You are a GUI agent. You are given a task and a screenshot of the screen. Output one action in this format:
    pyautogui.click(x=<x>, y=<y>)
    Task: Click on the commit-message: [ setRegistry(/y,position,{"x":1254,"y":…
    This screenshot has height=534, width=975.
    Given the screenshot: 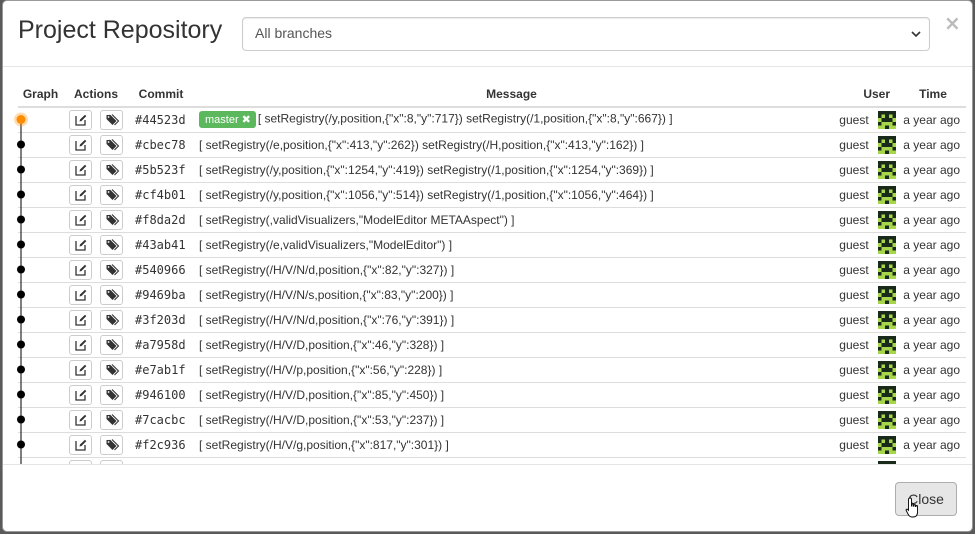 What is the action you would take?
    pyautogui.click(x=511, y=169)
    